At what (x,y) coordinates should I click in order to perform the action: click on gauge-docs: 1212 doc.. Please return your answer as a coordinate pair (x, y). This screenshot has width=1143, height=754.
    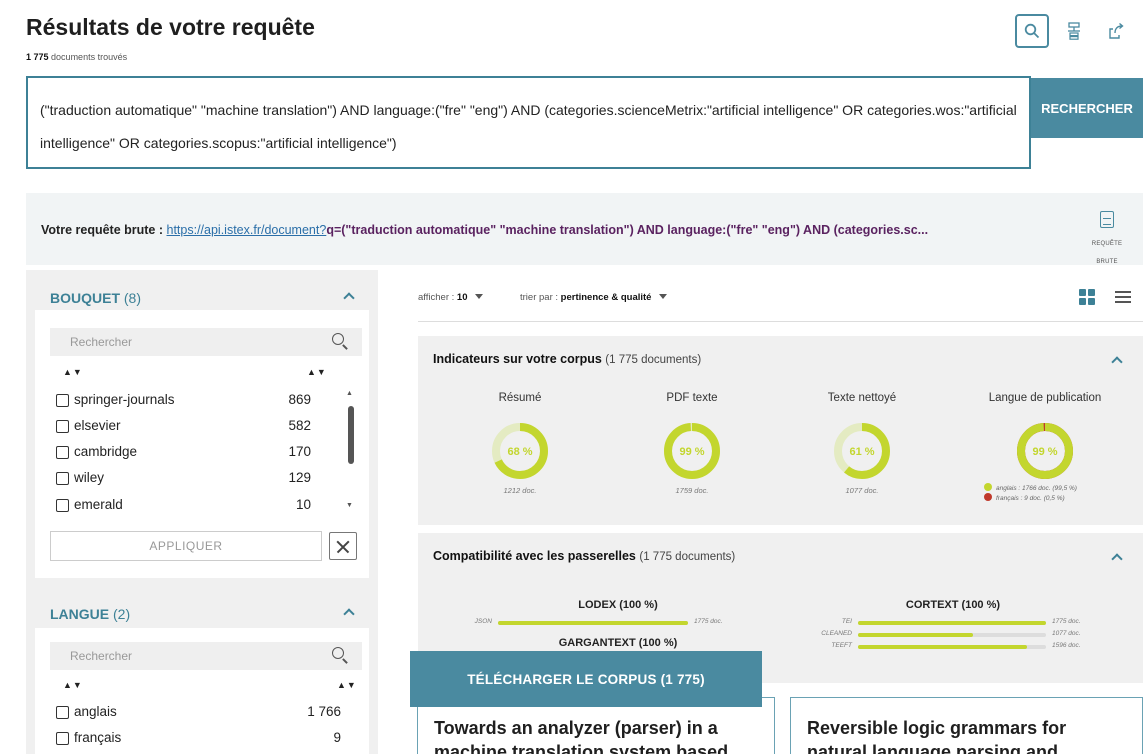
    Looking at the image, I should click on (520, 490).